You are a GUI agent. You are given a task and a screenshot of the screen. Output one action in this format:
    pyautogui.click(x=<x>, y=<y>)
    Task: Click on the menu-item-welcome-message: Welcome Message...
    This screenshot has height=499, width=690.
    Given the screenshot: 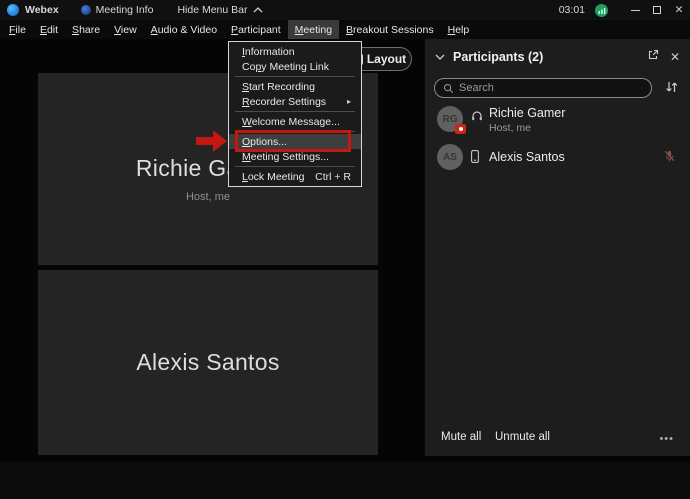 What is the action you would take?
    pyautogui.click(x=295, y=121)
    